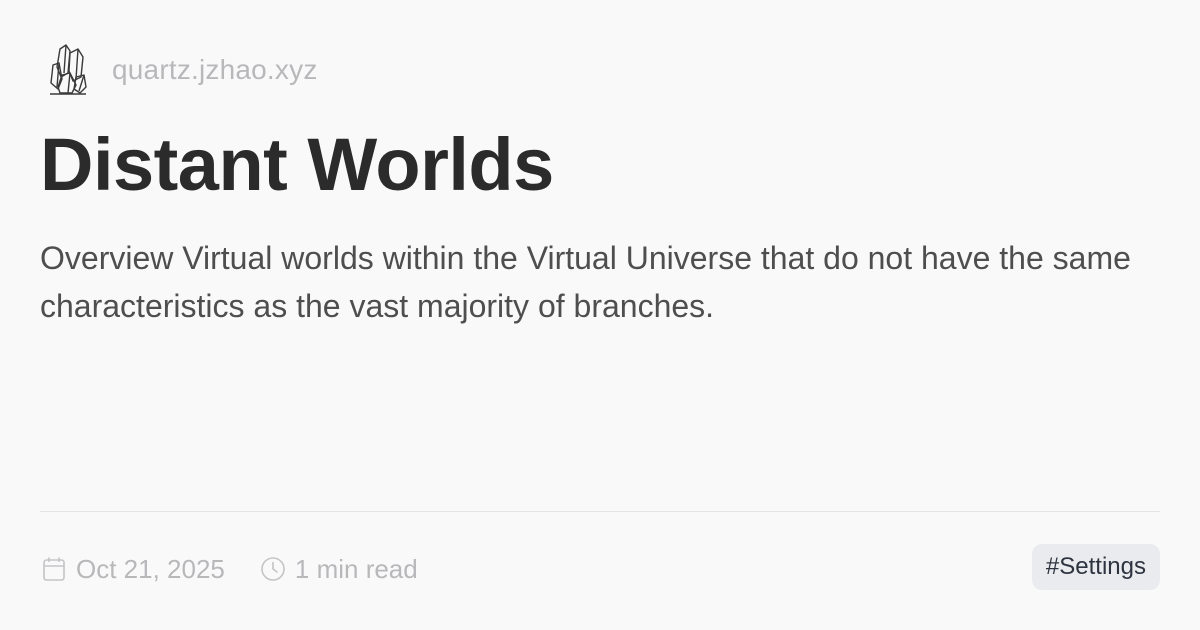  What do you see at coordinates (150, 568) in the screenshot?
I see `publish-date: Oct 21, 2025` at bounding box center [150, 568].